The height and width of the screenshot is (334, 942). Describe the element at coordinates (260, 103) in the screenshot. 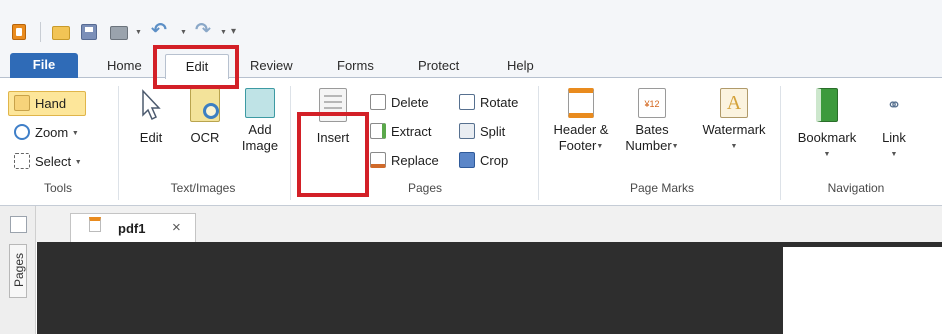

I see `add-image-icon` at that location.